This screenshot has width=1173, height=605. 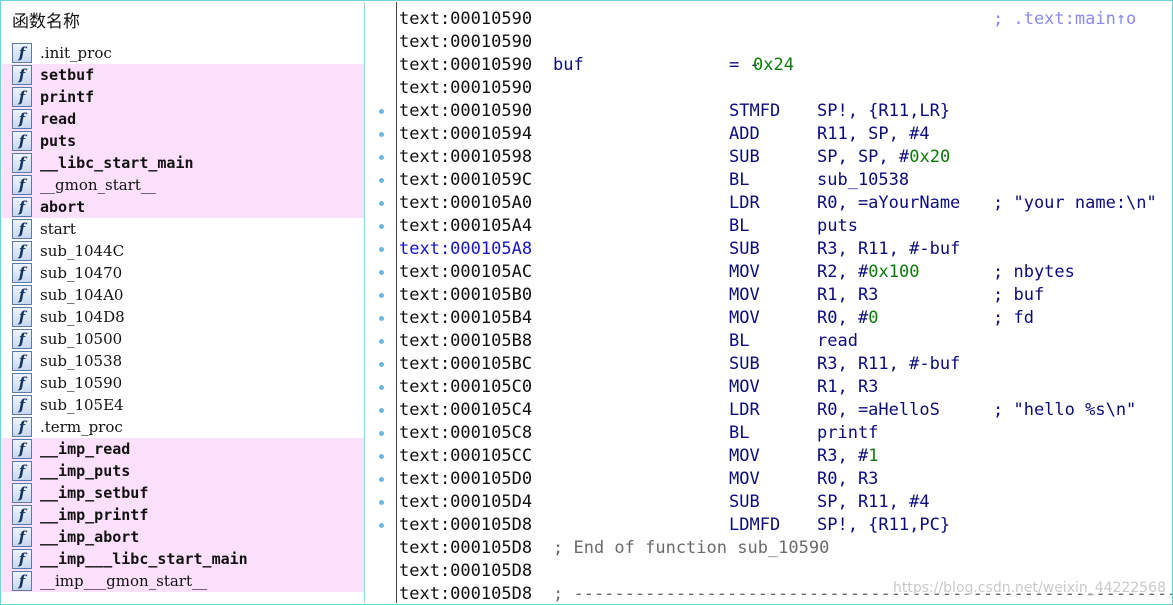 What do you see at coordinates (183, 75) in the screenshot?
I see `function-item: f setbuf` at bounding box center [183, 75].